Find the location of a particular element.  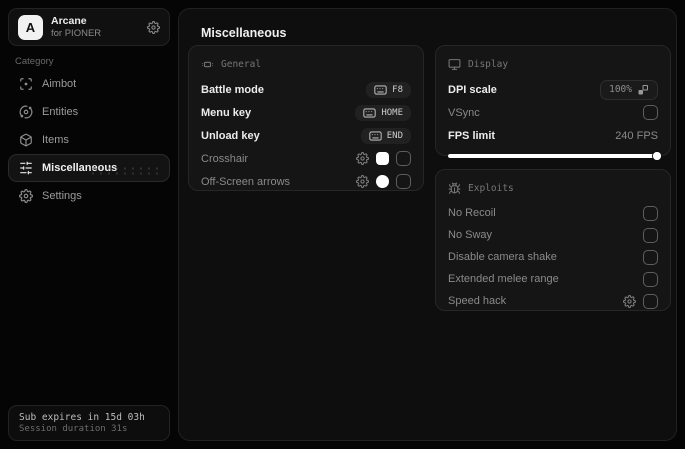

session-duration-text: Session duration 31s is located at coordinates (73, 429).